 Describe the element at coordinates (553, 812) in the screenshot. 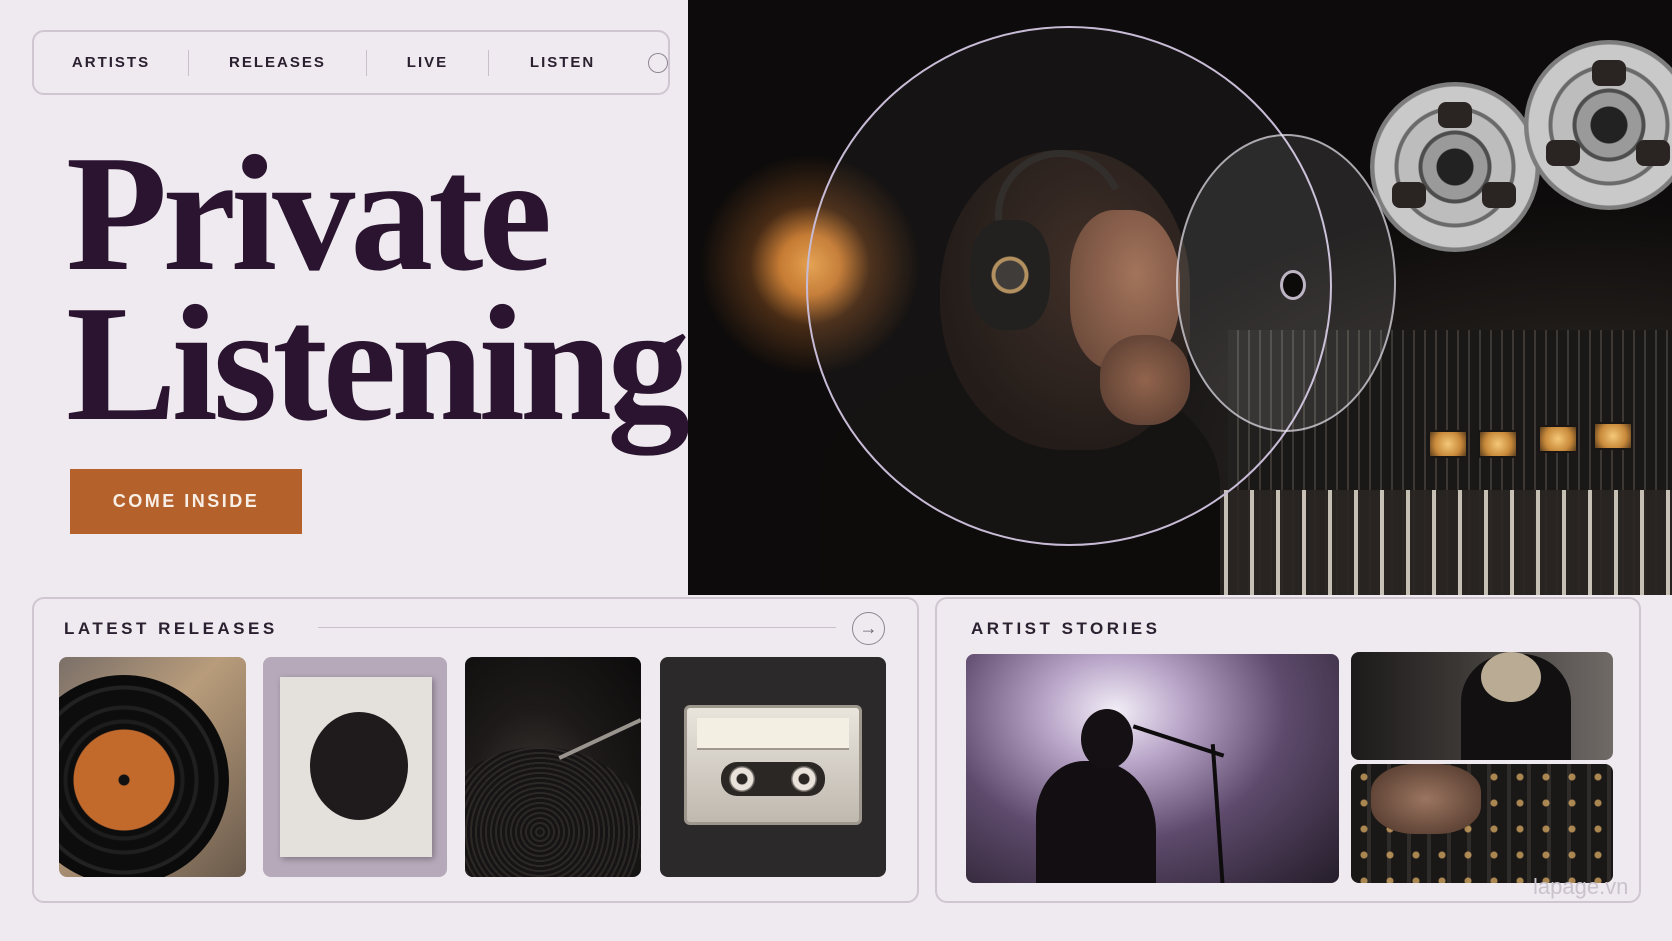

I see `turntable-platter` at that location.